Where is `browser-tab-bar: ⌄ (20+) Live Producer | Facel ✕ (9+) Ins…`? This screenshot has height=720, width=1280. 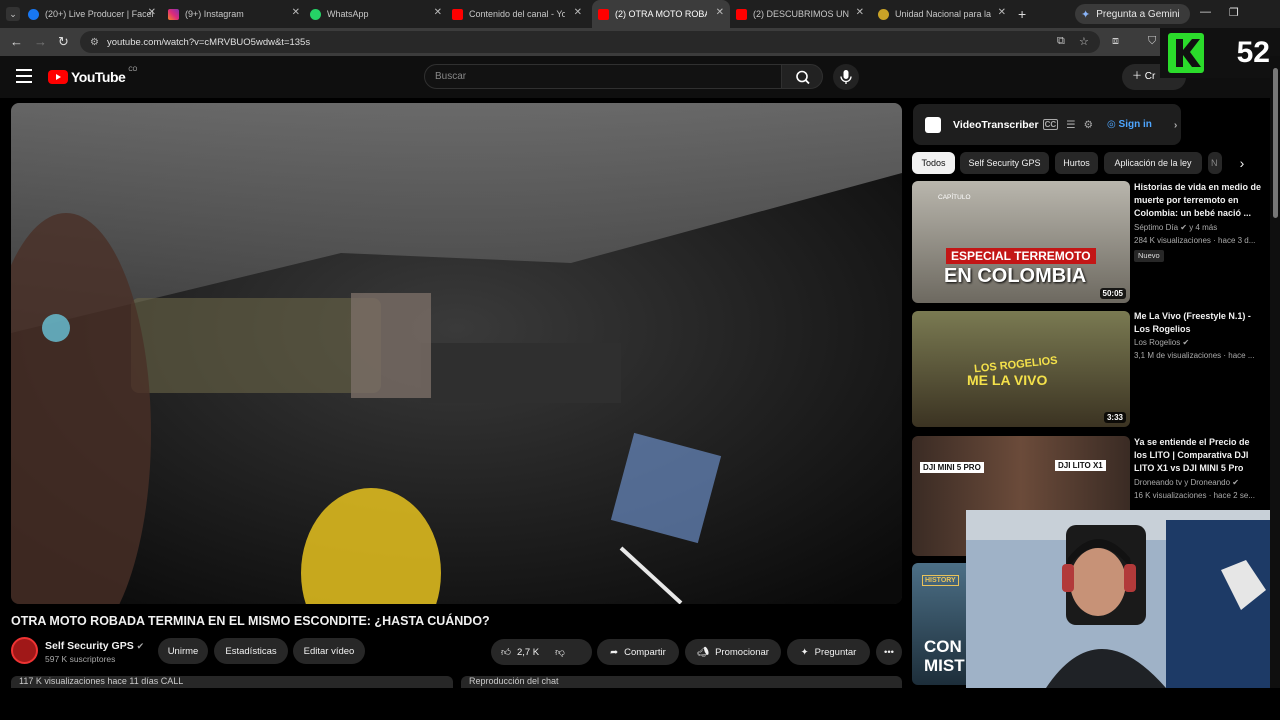
browser-tab-bar: ⌄ (20+) Live Producer | Facel ✕ (9+) Ins… is located at coordinates (640, 14).